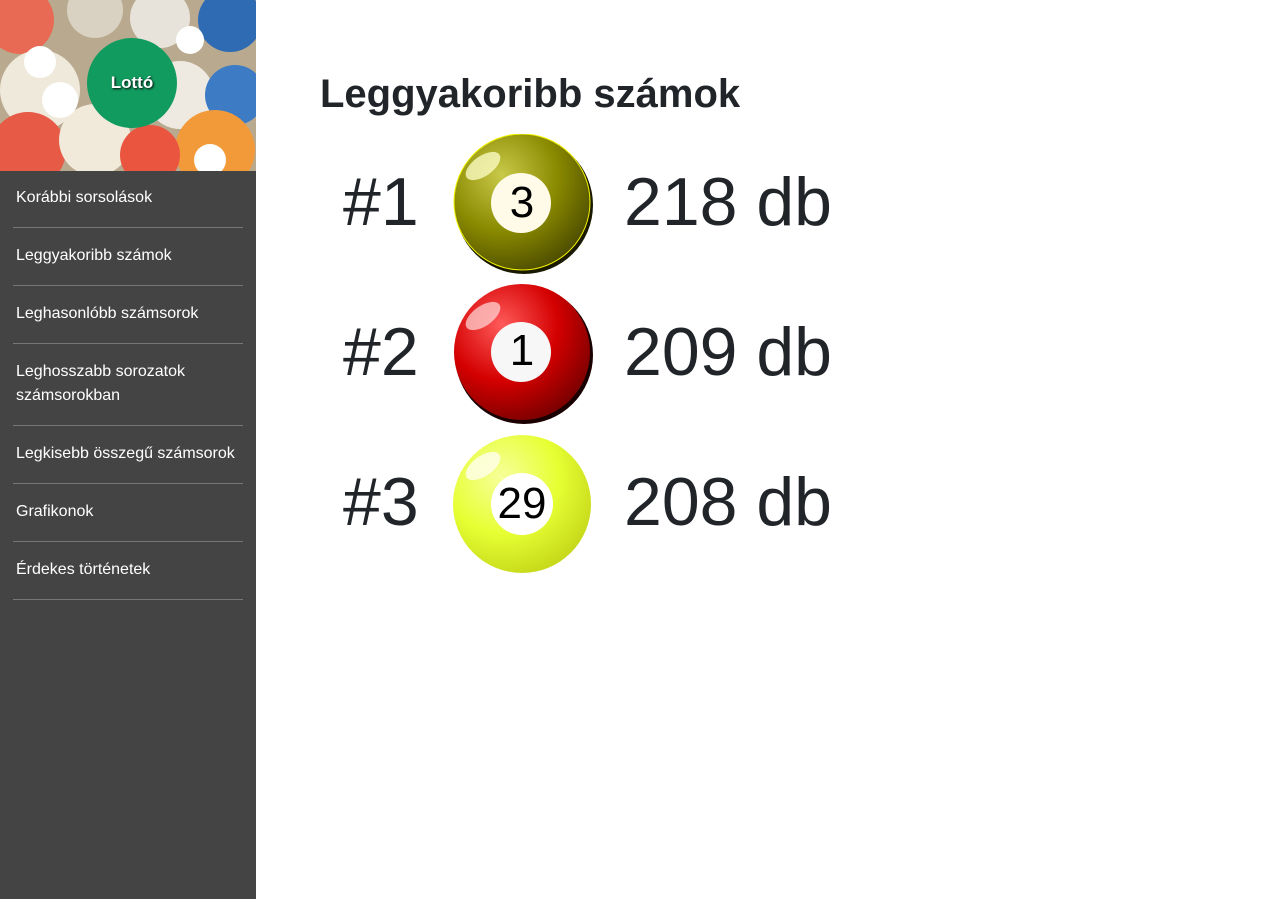 This screenshot has width=1280, height=899. I want to click on sidebar-item-charts: Grafikonok, so click(128, 513).